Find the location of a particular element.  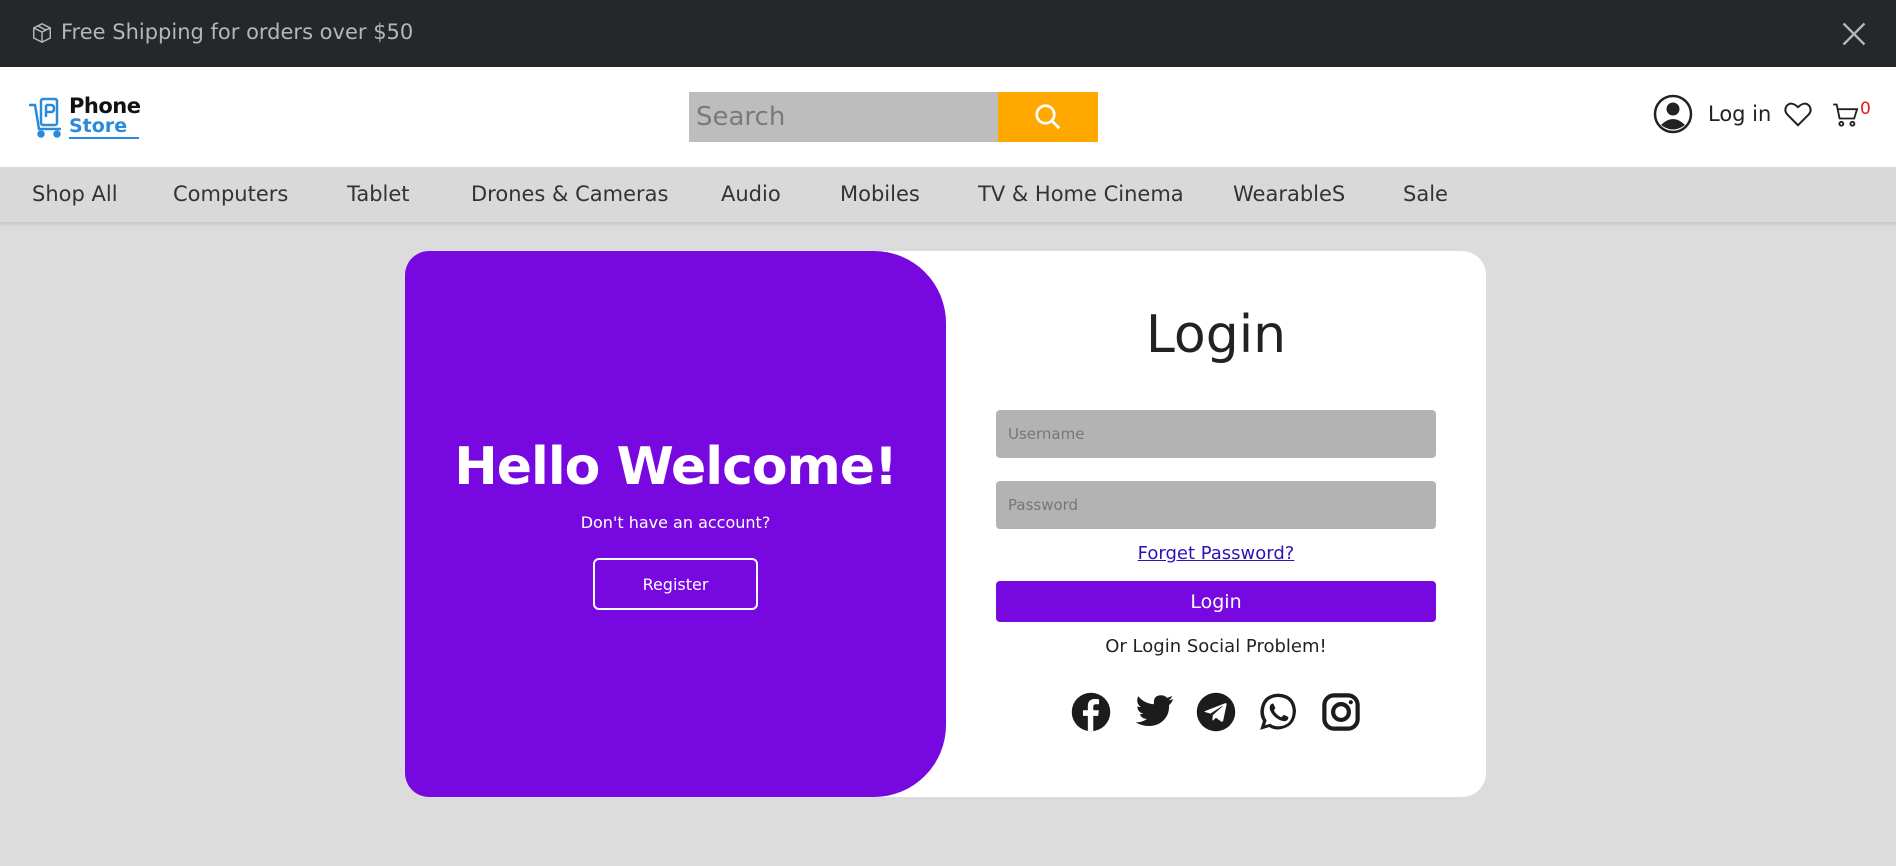

whatsapp-icon is located at coordinates (1278, 712).